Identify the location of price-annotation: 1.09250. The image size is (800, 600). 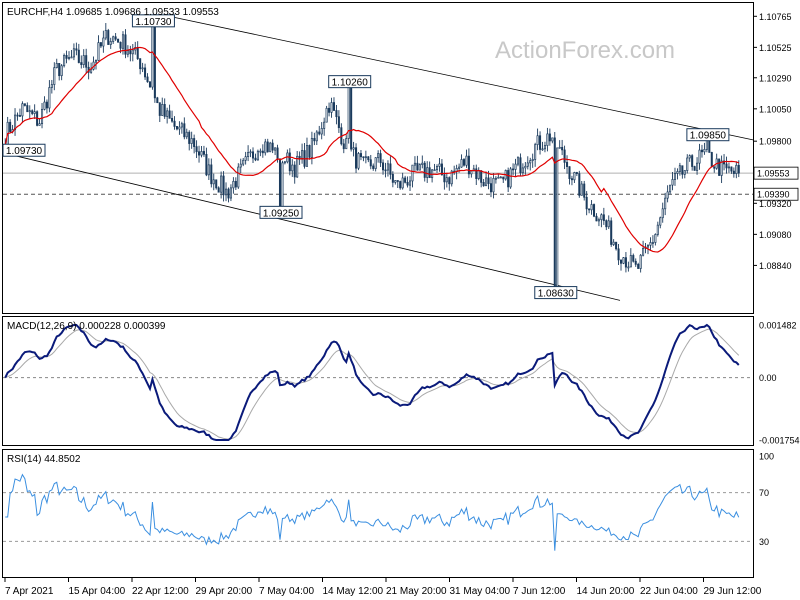
(281, 212).